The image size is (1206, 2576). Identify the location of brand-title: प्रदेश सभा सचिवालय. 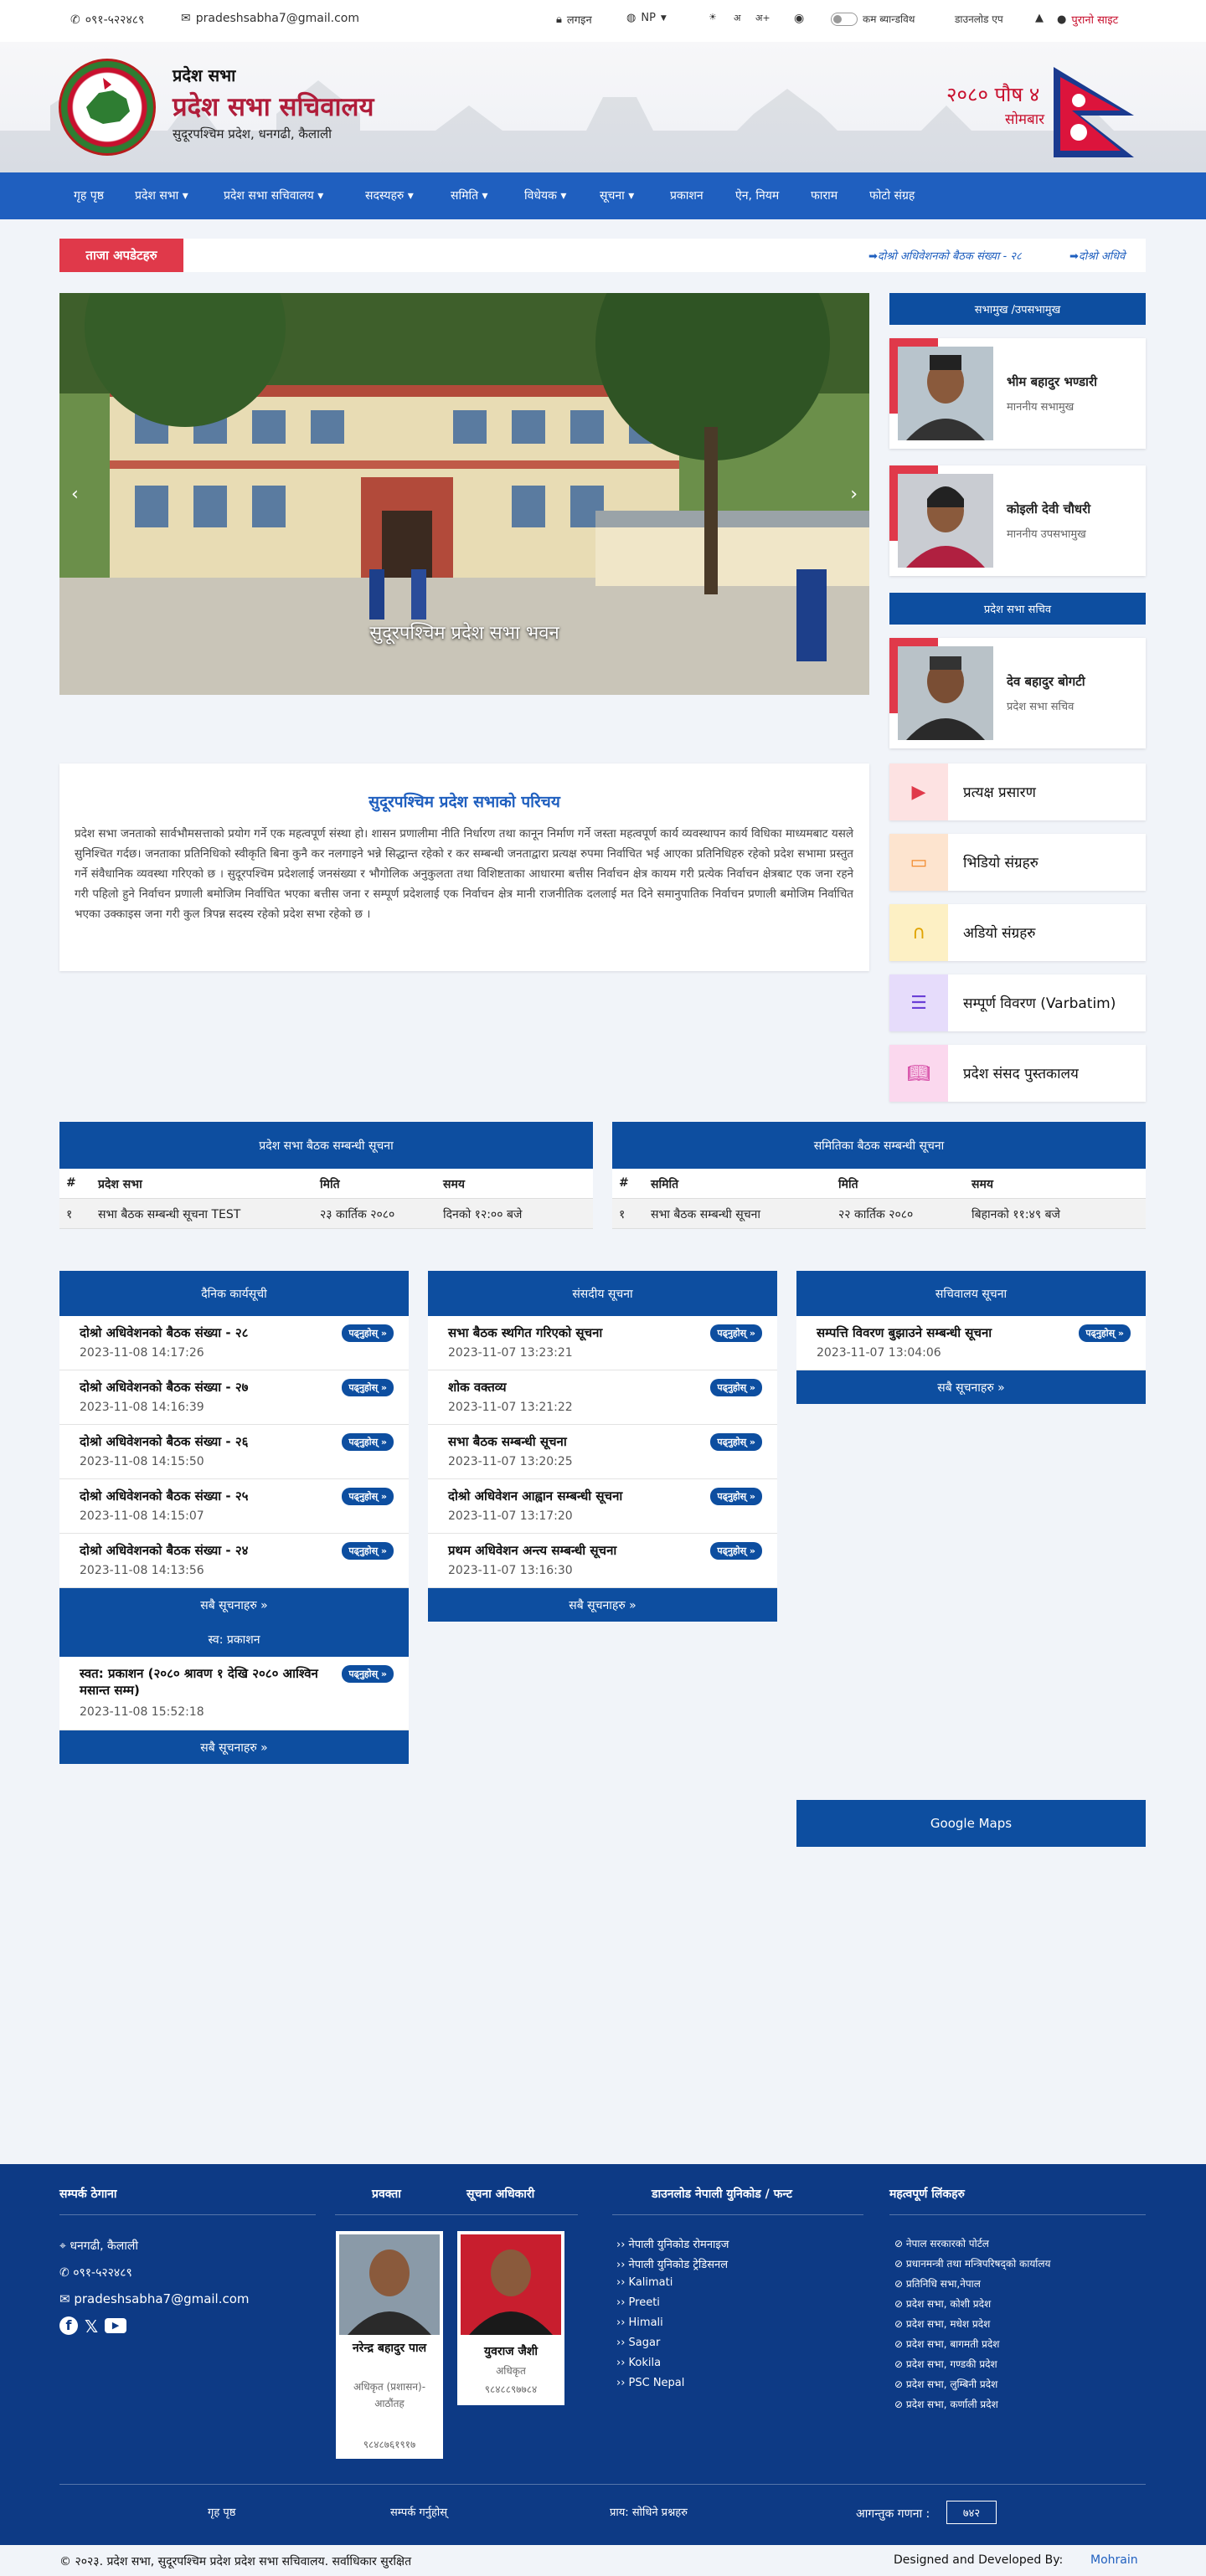
(273, 107).